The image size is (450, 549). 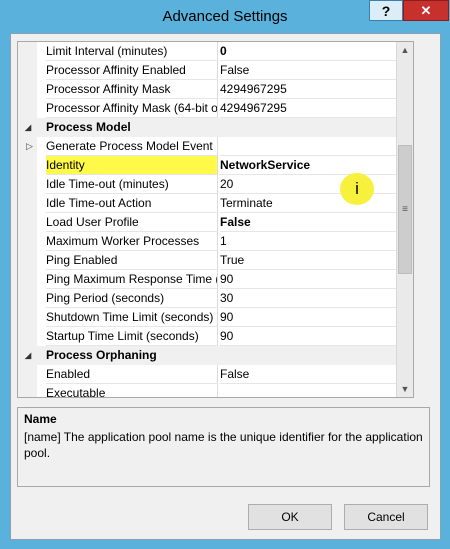 I want to click on property-row: ▷ Generate Process Model Event L, so click(x=215, y=146).